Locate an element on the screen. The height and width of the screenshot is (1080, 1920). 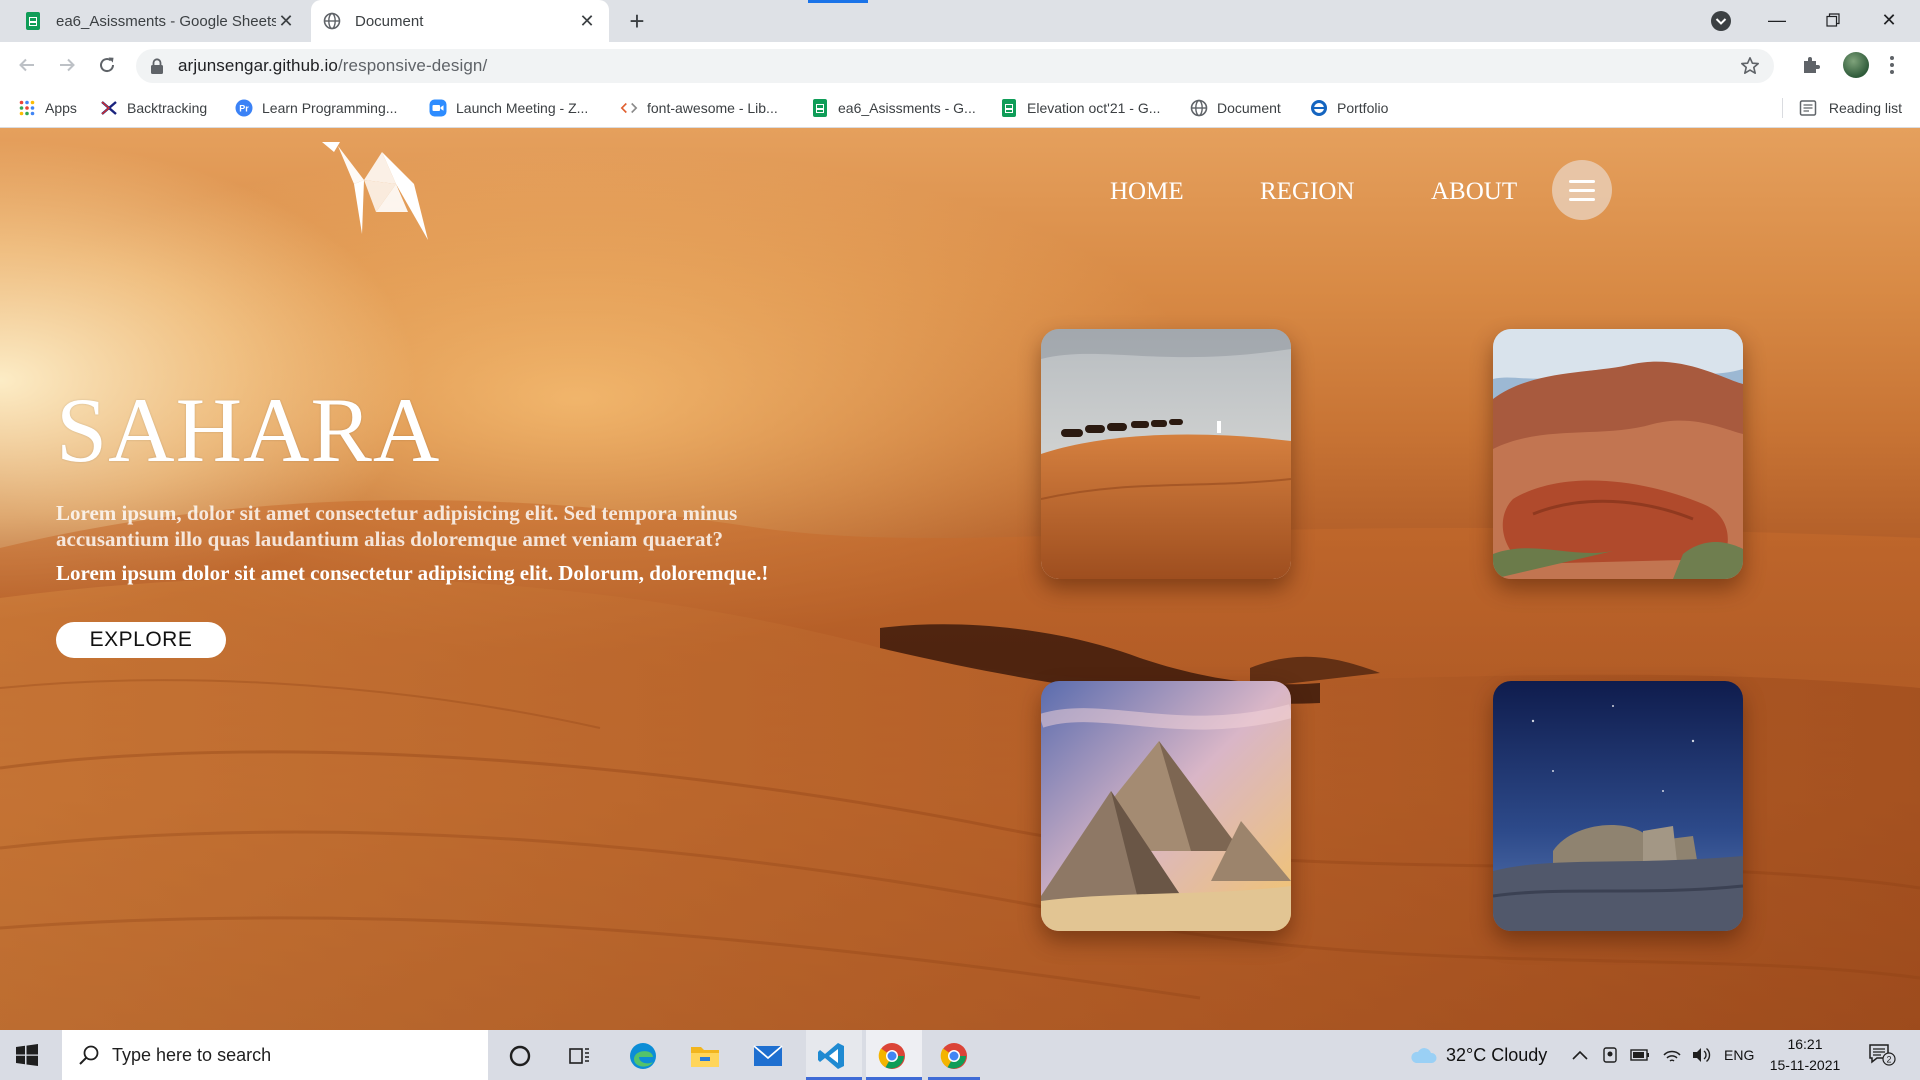
battery-icon is located at coordinates (1640, 1055).